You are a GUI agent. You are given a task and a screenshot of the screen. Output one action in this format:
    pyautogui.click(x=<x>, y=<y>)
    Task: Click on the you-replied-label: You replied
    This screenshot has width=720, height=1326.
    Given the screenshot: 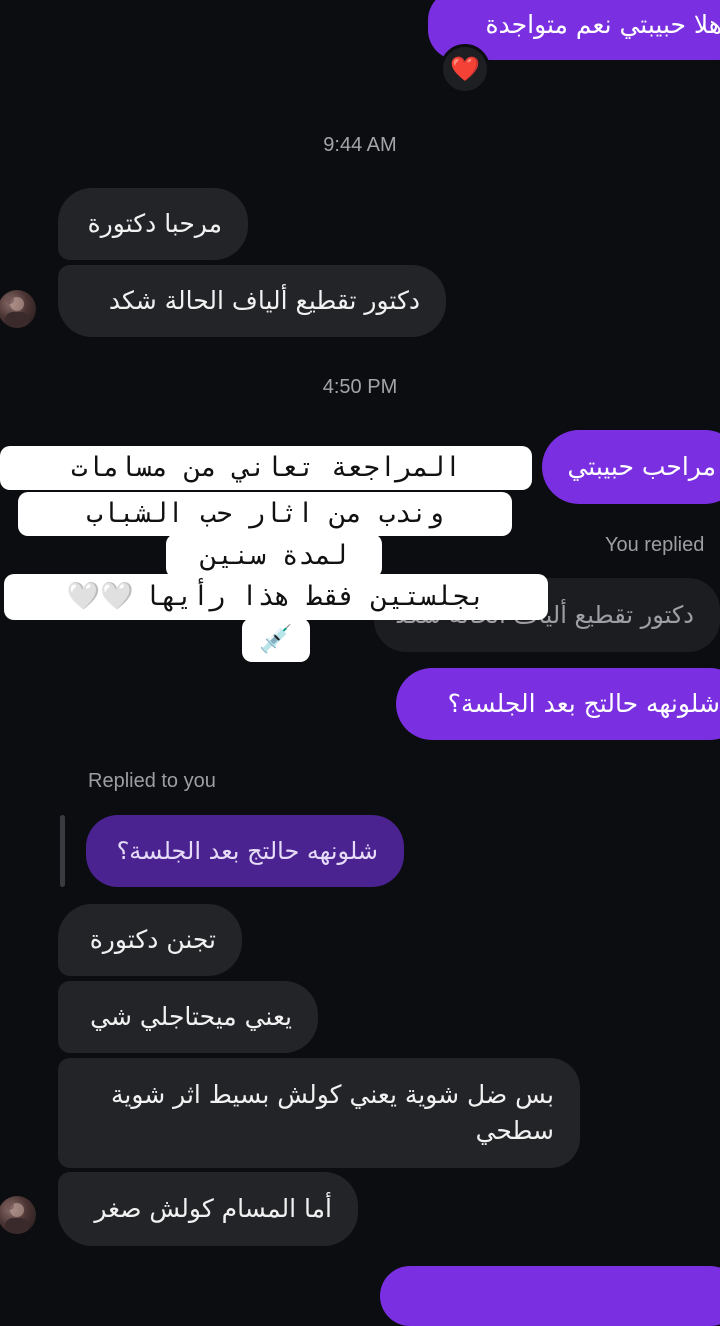 What is the action you would take?
    pyautogui.click(x=655, y=545)
    